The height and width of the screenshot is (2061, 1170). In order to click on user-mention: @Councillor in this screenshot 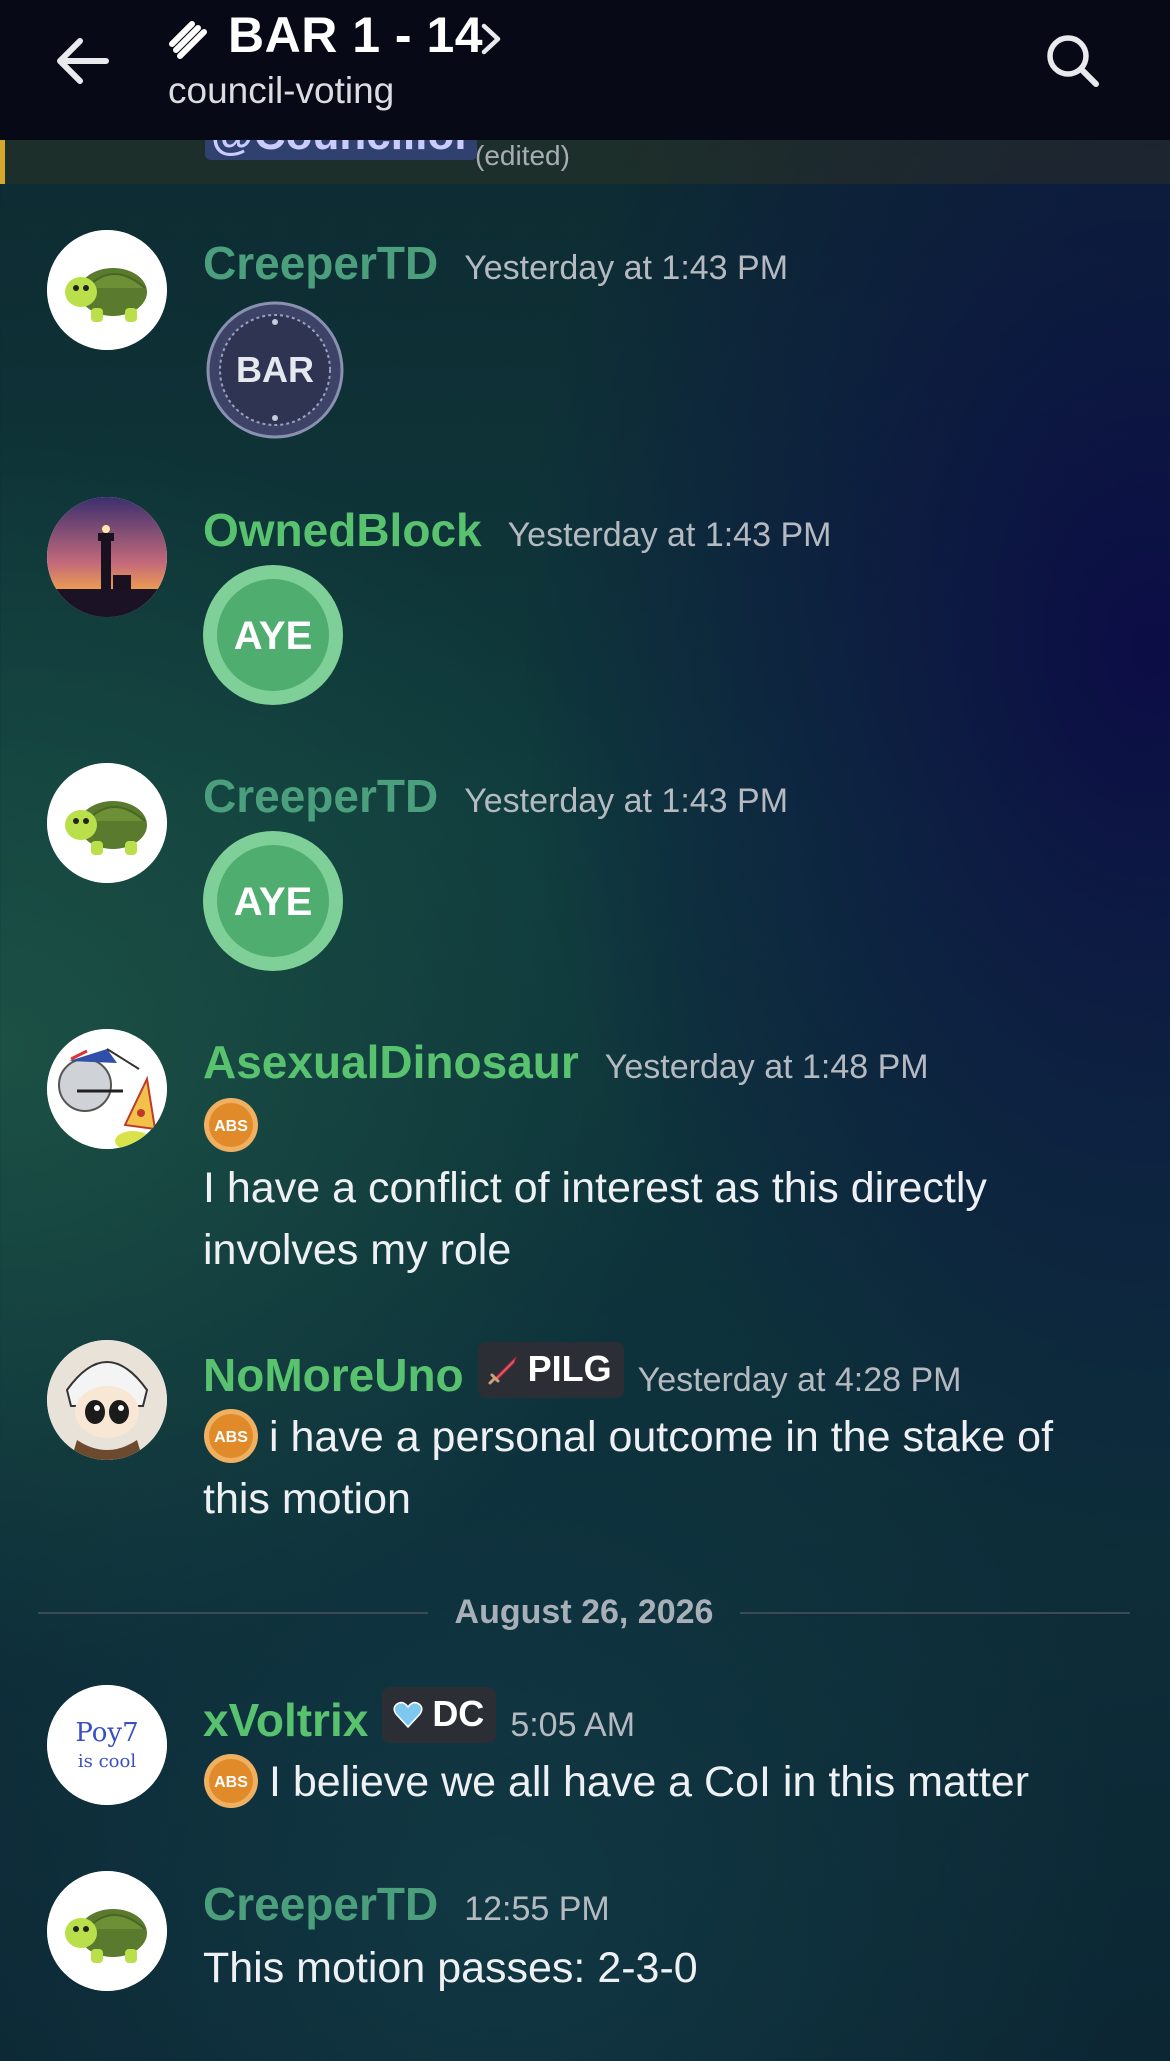, I will do `click(341, 150)`.